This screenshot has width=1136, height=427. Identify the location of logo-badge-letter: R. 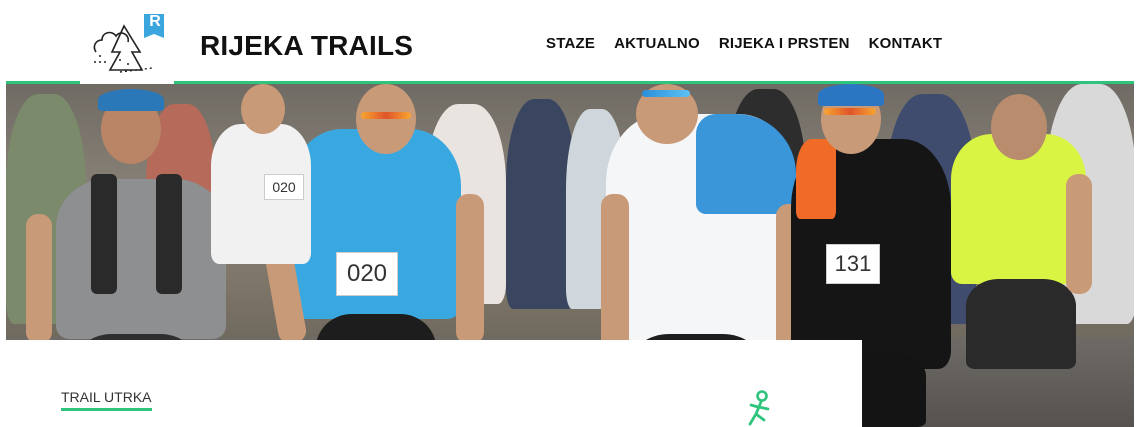
(155, 21).